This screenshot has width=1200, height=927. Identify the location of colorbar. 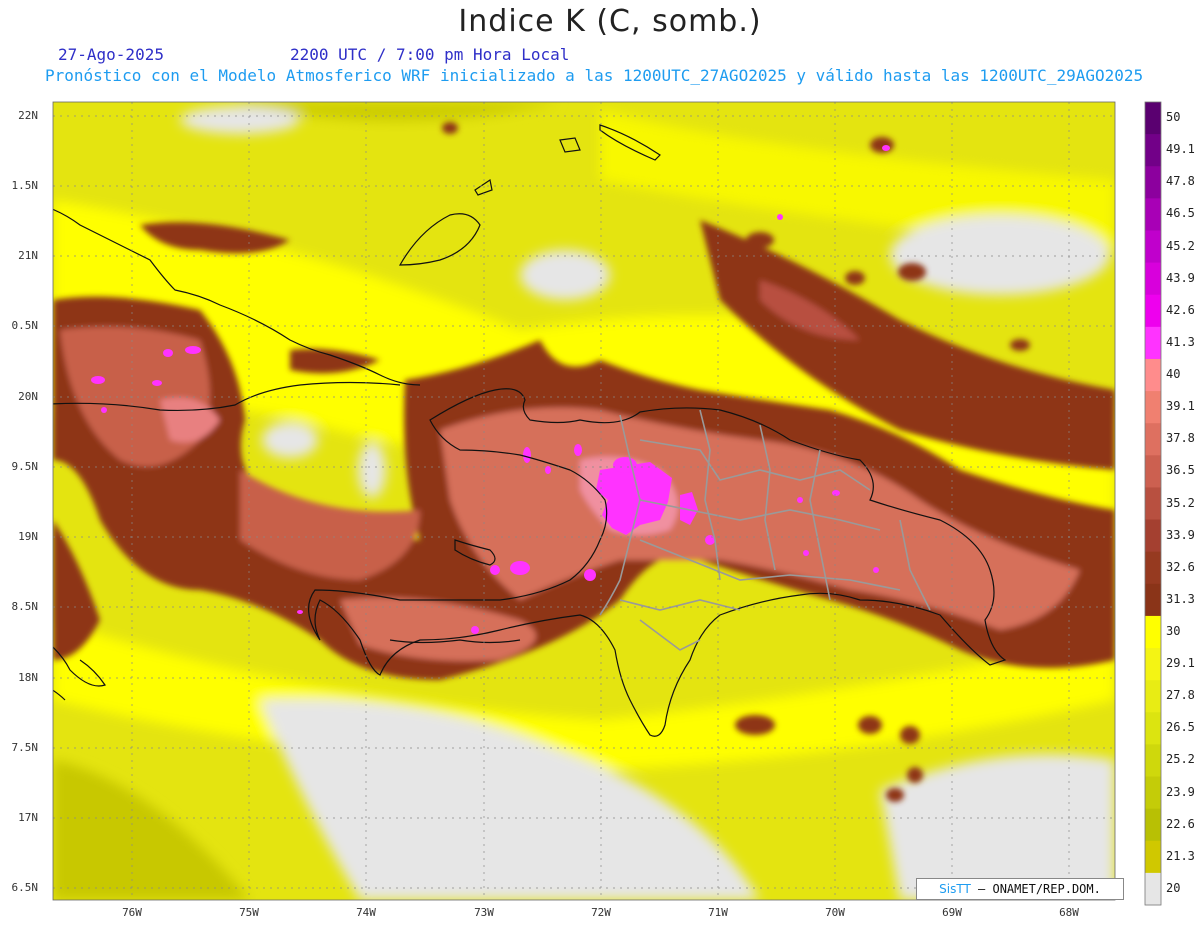
(1153, 503).